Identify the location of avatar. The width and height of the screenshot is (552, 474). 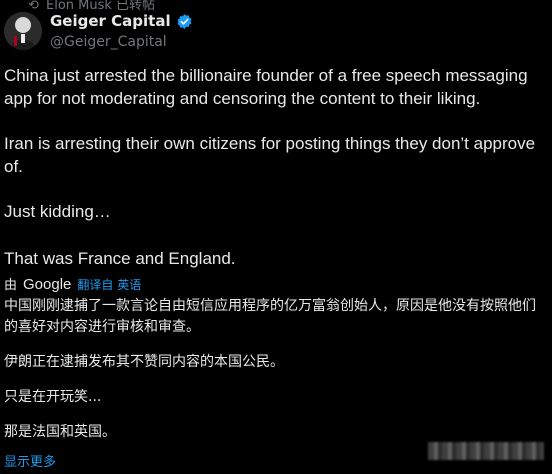
(23, 31).